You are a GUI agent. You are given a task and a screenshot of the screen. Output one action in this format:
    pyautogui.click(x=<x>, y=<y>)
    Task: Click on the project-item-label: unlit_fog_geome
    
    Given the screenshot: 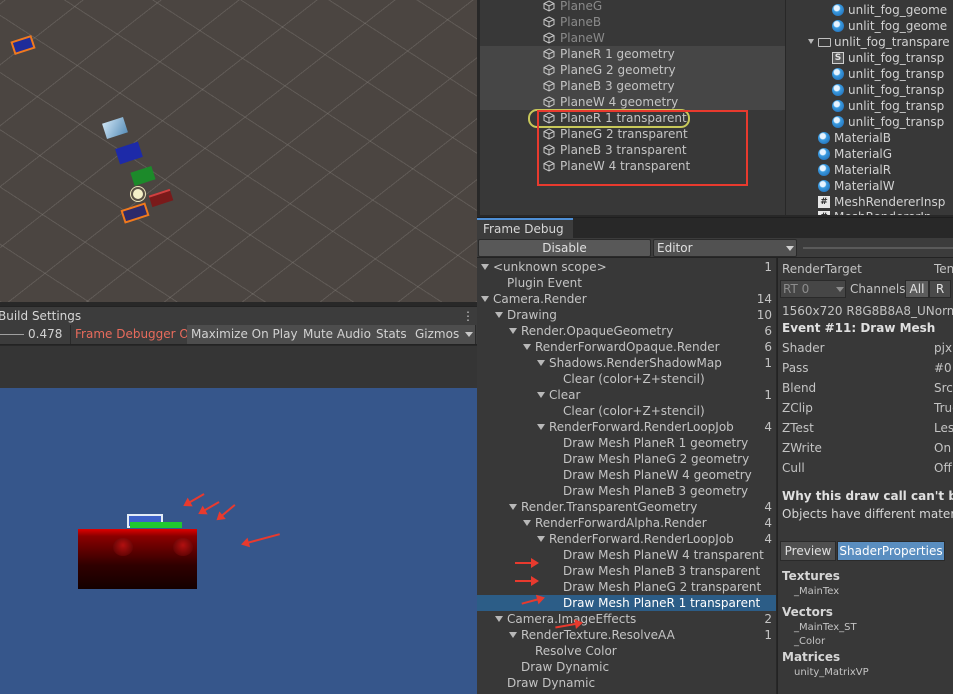 What is the action you would take?
    pyautogui.click(x=898, y=10)
    